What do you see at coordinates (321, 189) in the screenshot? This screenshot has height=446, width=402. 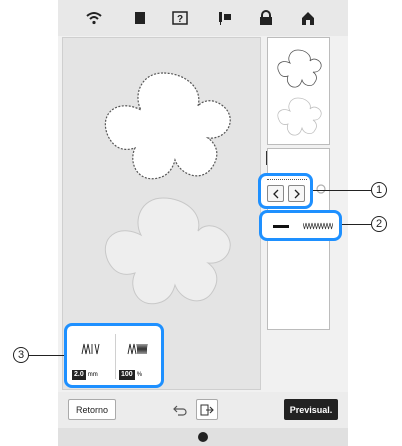 I see `pattern-selector-icon` at bounding box center [321, 189].